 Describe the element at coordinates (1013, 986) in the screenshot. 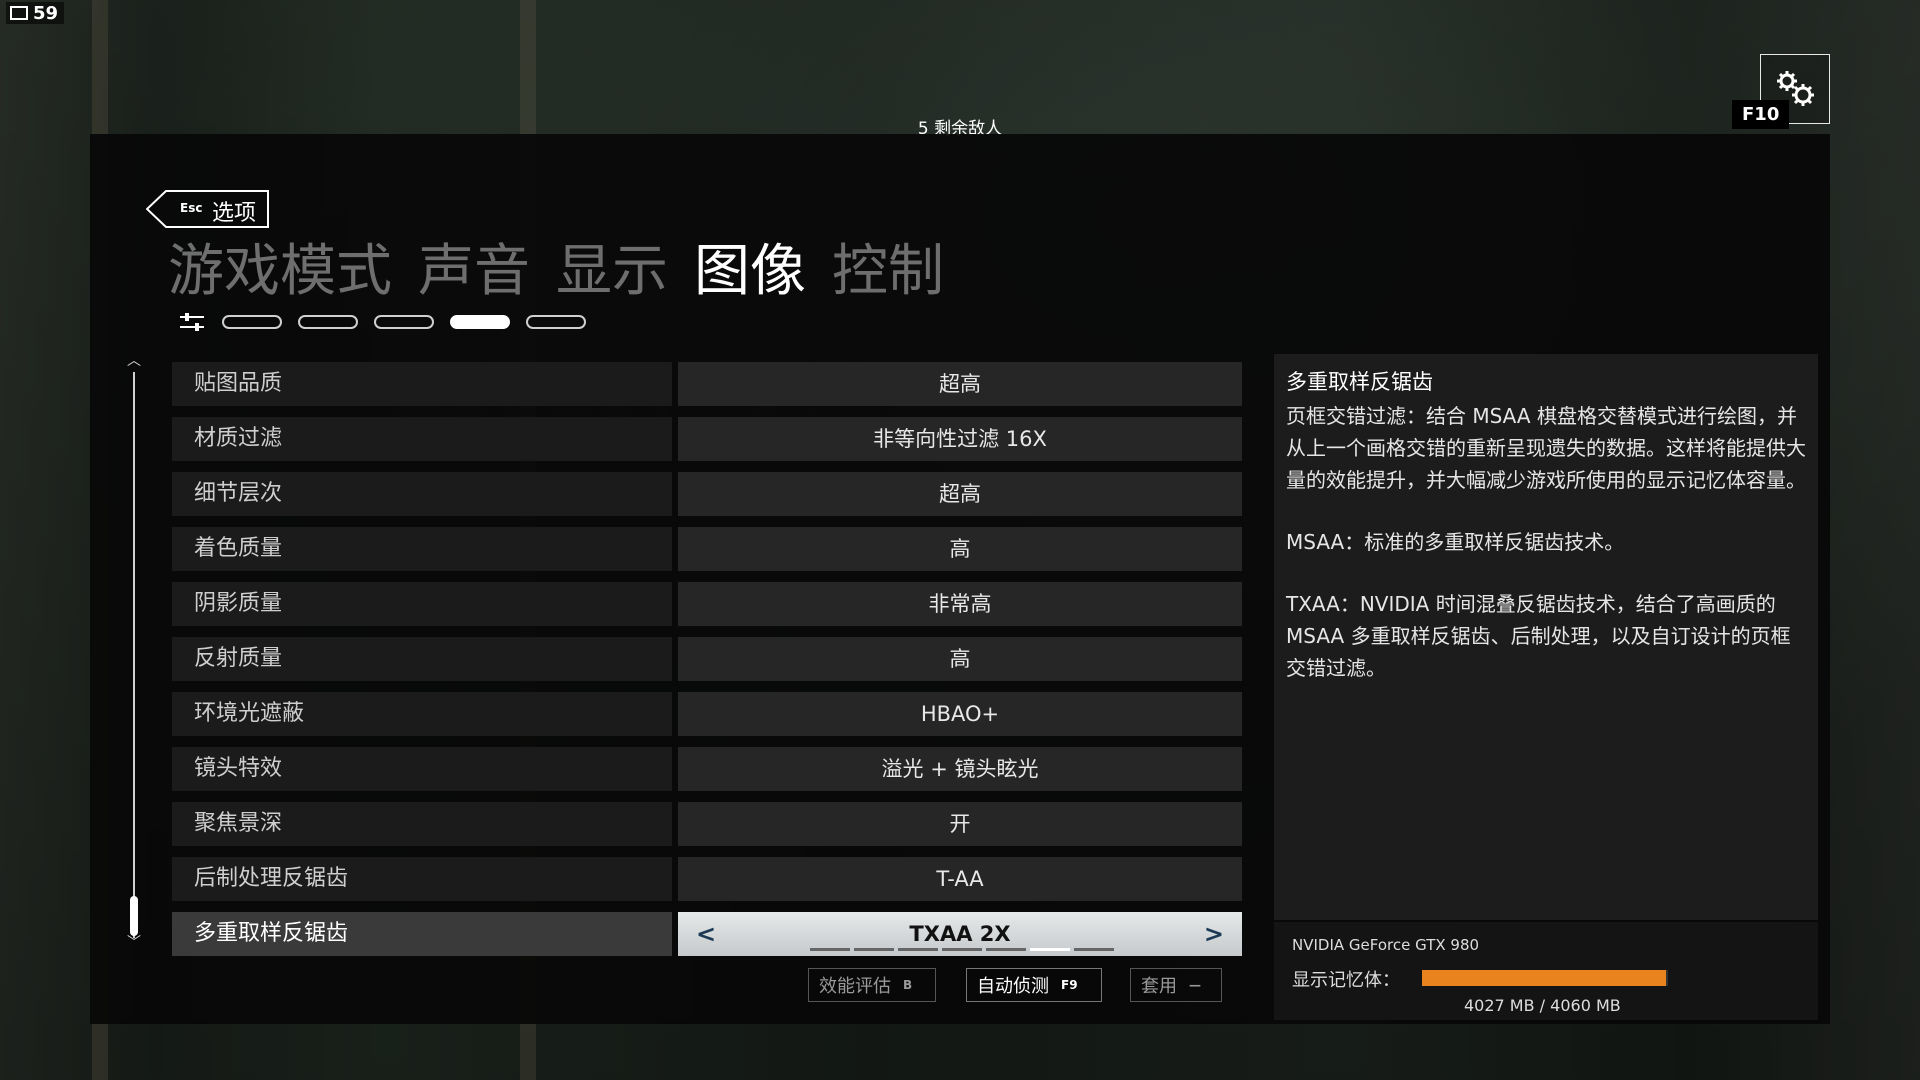

I see `autodetect-label: 自动侦测` at that location.